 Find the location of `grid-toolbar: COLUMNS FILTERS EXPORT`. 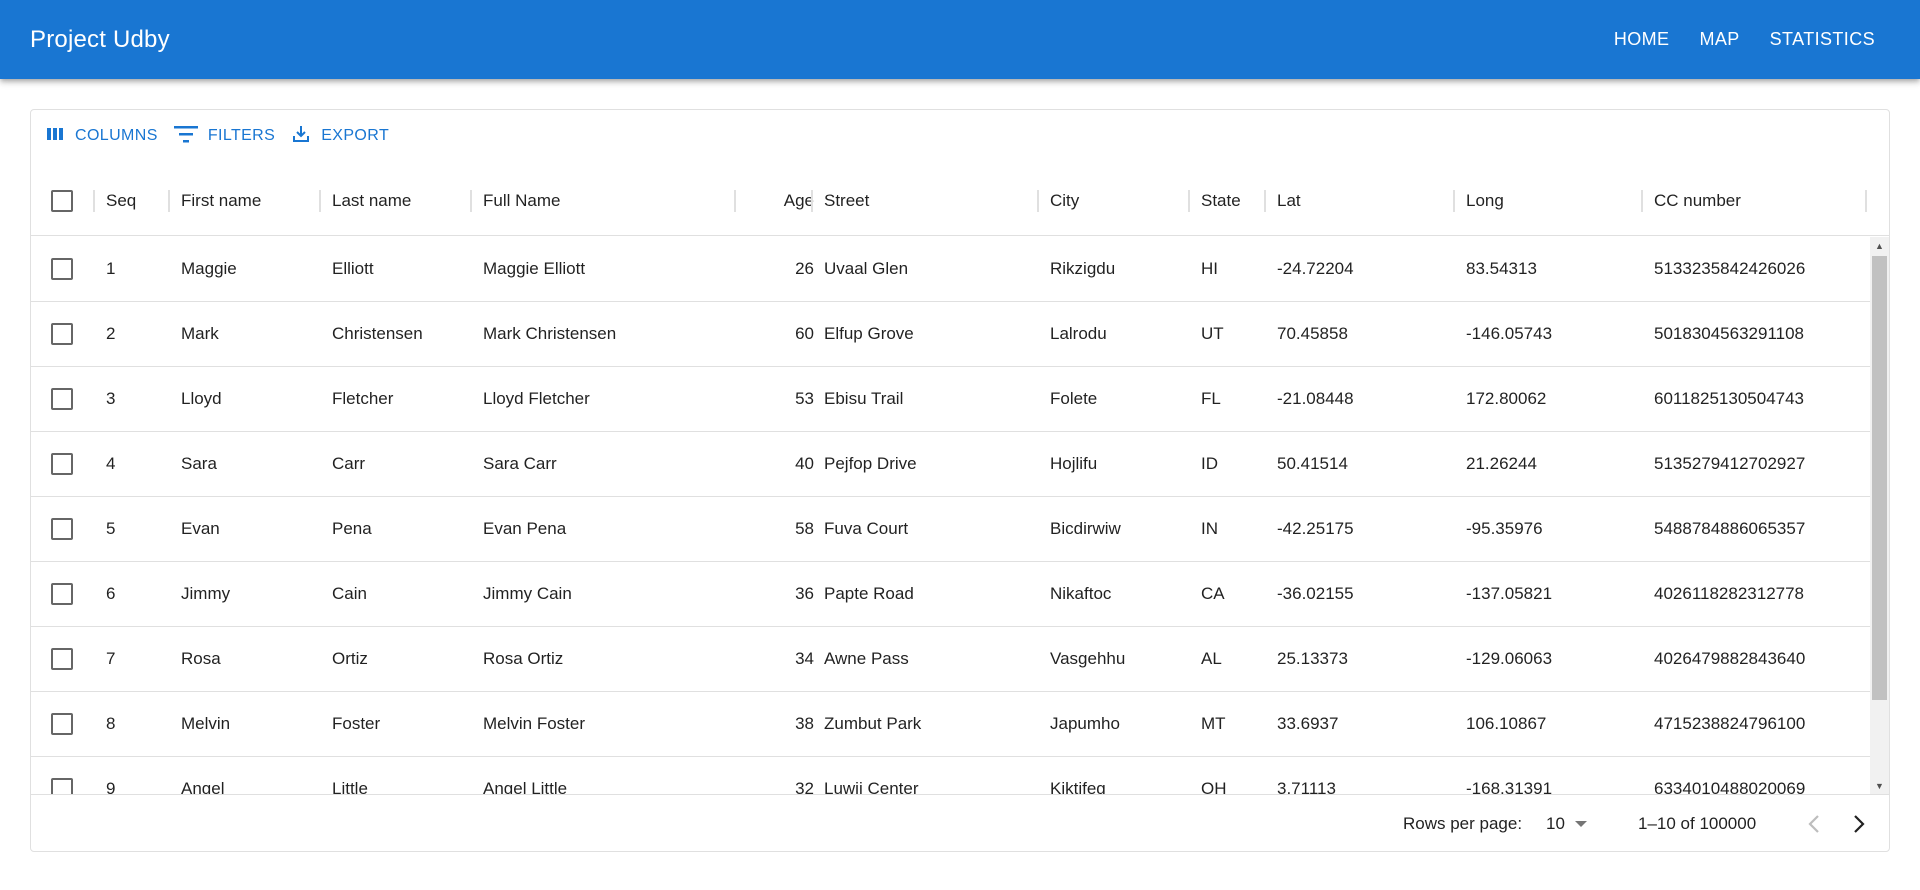

grid-toolbar: COLUMNS FILTERS EXPORT is located at coordinates (215, 136).